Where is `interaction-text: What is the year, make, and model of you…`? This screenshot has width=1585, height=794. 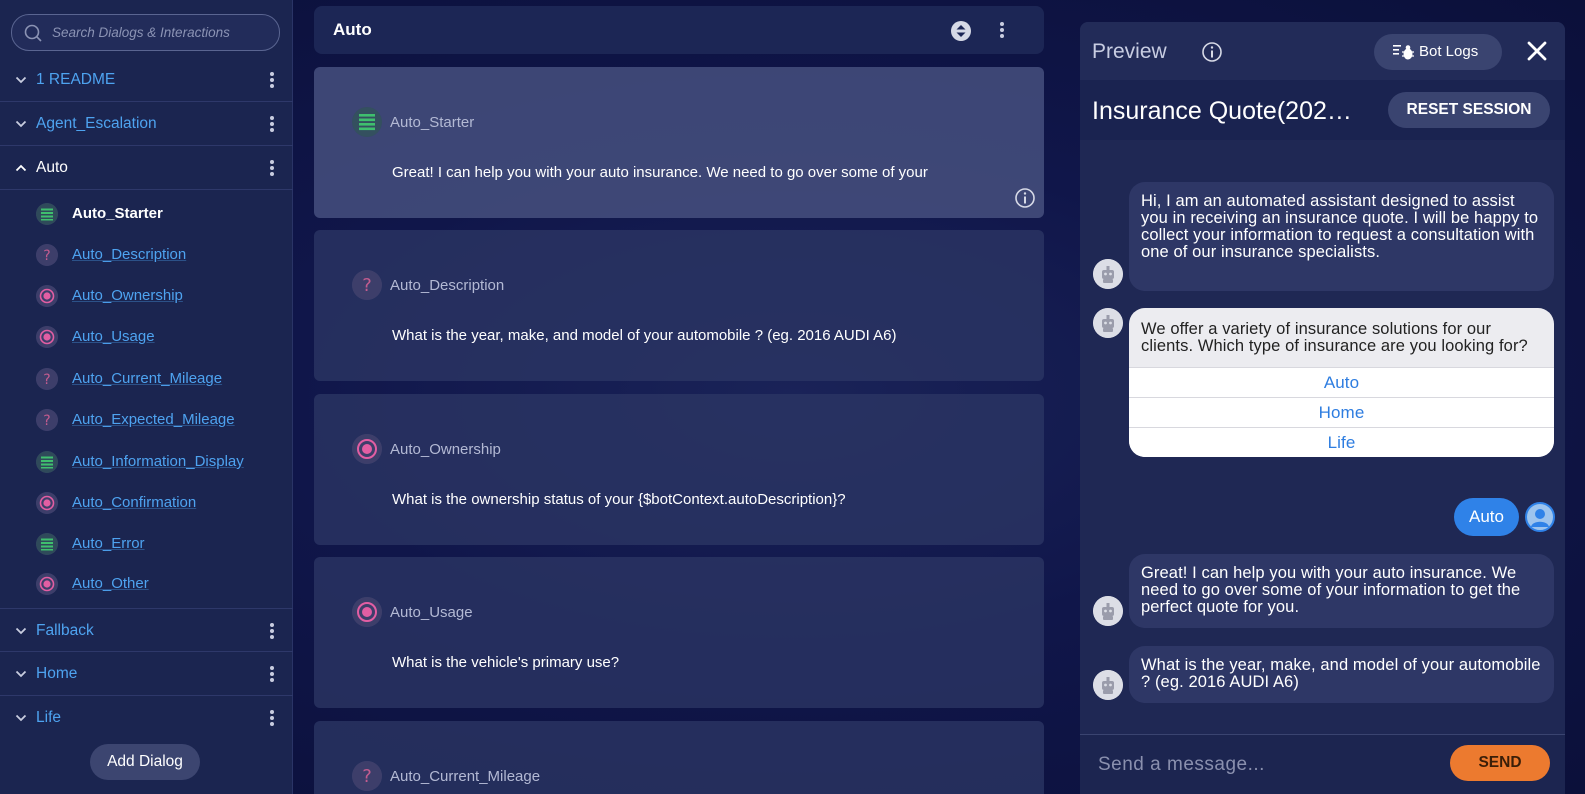 interaction-text: What is the year, make, and model of you… is located at coordinates (644, 335).